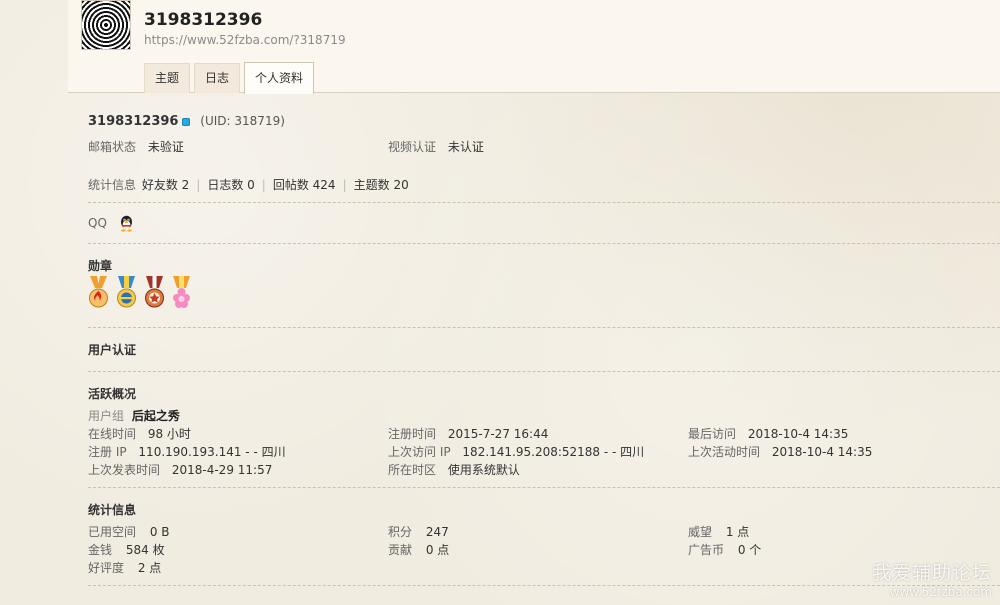 This screenshot has height=605, width=1000. What do you see at coordinates (412, 434) in the screenshot?
I see `register-time-label: 注册时间` at bounding box center [412, 434].